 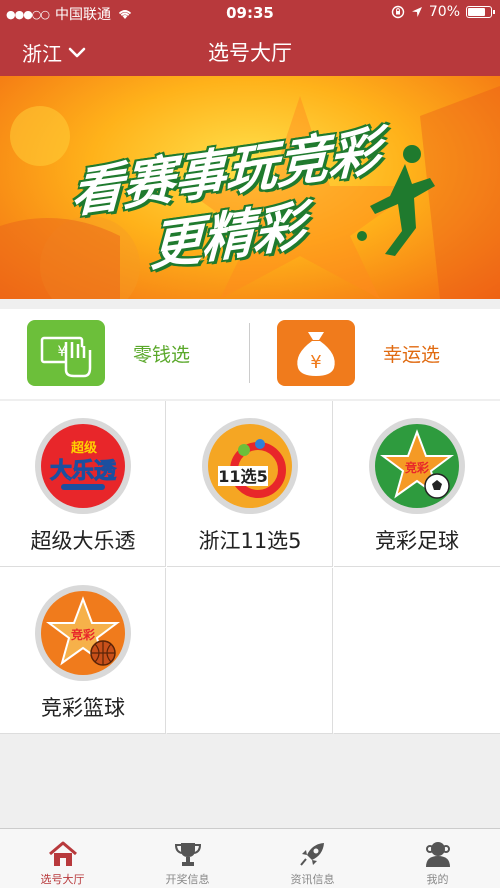 I want to click on game-tile-football: 竞彩 竞彩足球, so click(x=417, y=484).